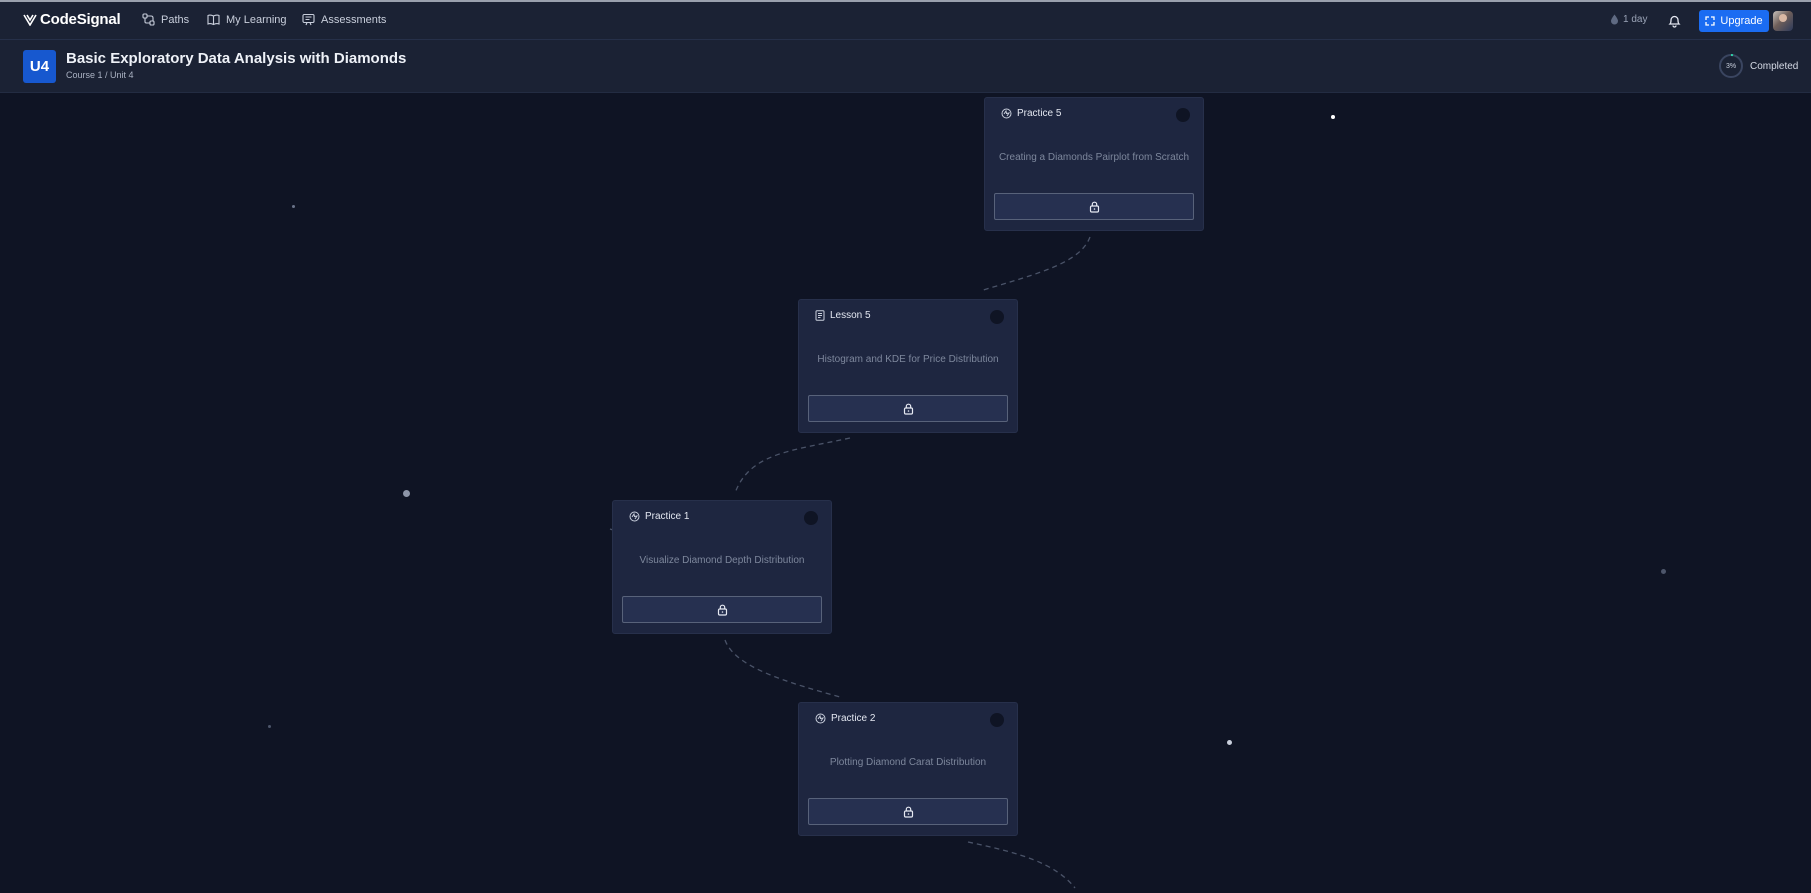 This screenshot has width=1811, height=893. I want to click on unit-progress: 3% Completed, so click(1758, 66).